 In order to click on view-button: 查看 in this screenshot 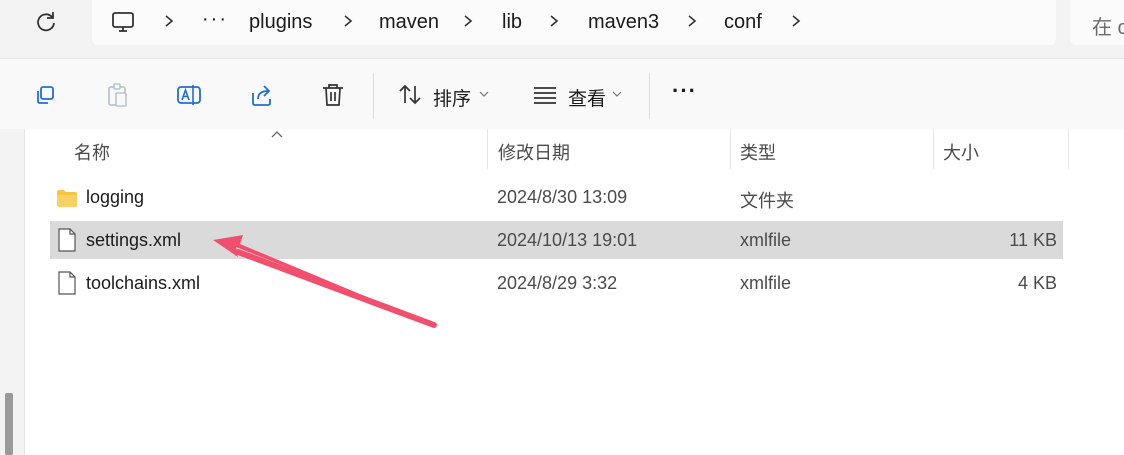, I will do `click(587, 97)`.